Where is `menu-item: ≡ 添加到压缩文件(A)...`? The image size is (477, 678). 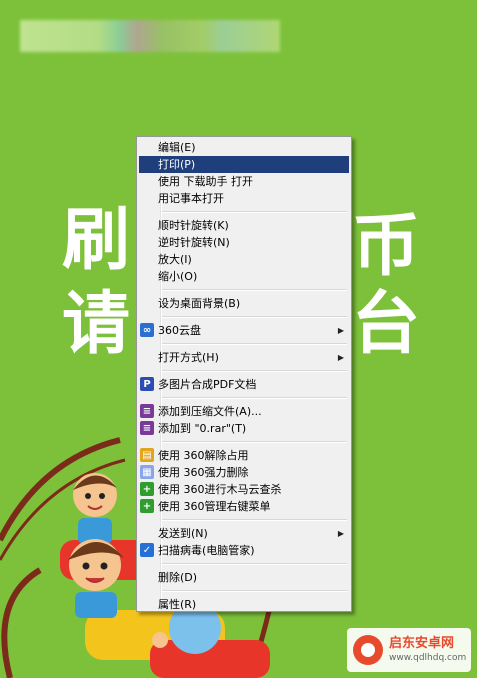 menu-item: ≡ 添加到压缩文件(A)... is located at coordinates (244, 411).